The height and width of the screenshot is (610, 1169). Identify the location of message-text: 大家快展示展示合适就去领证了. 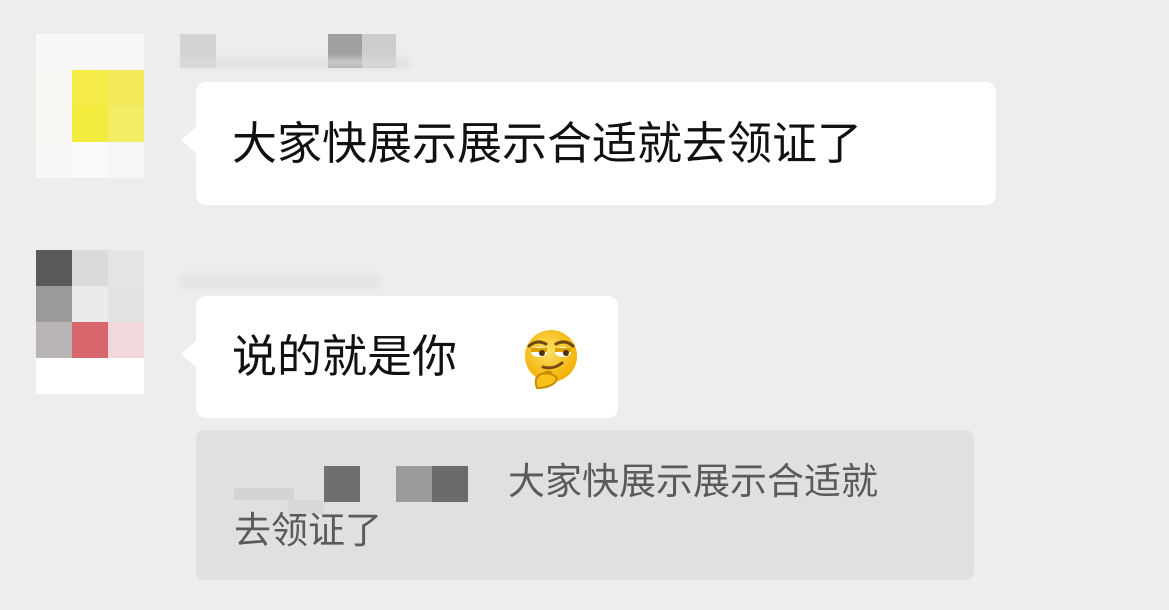
(547, 143).